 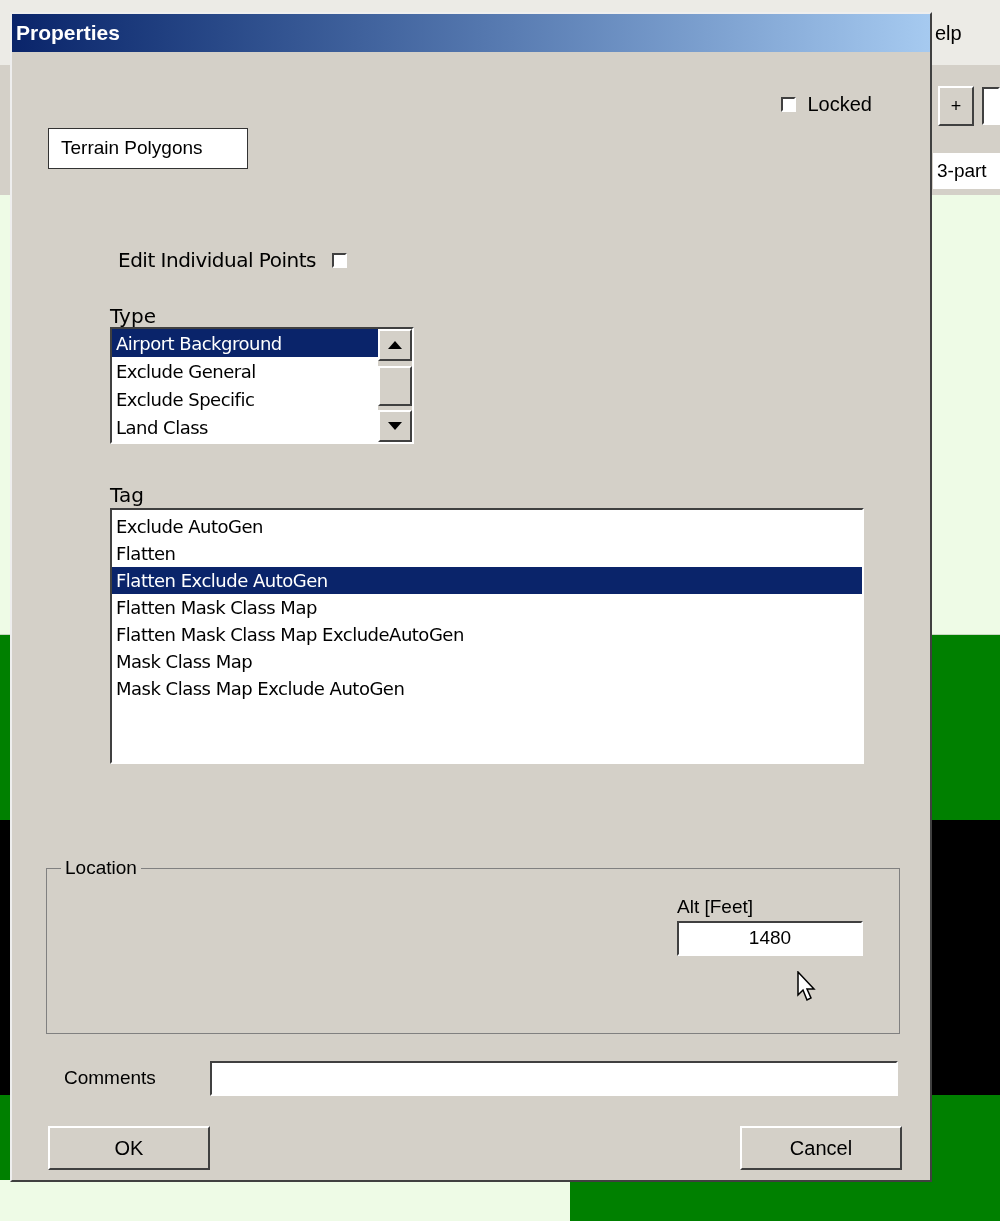 I want to click on field-label: Alt [Feet], so click(x=716, y=906).